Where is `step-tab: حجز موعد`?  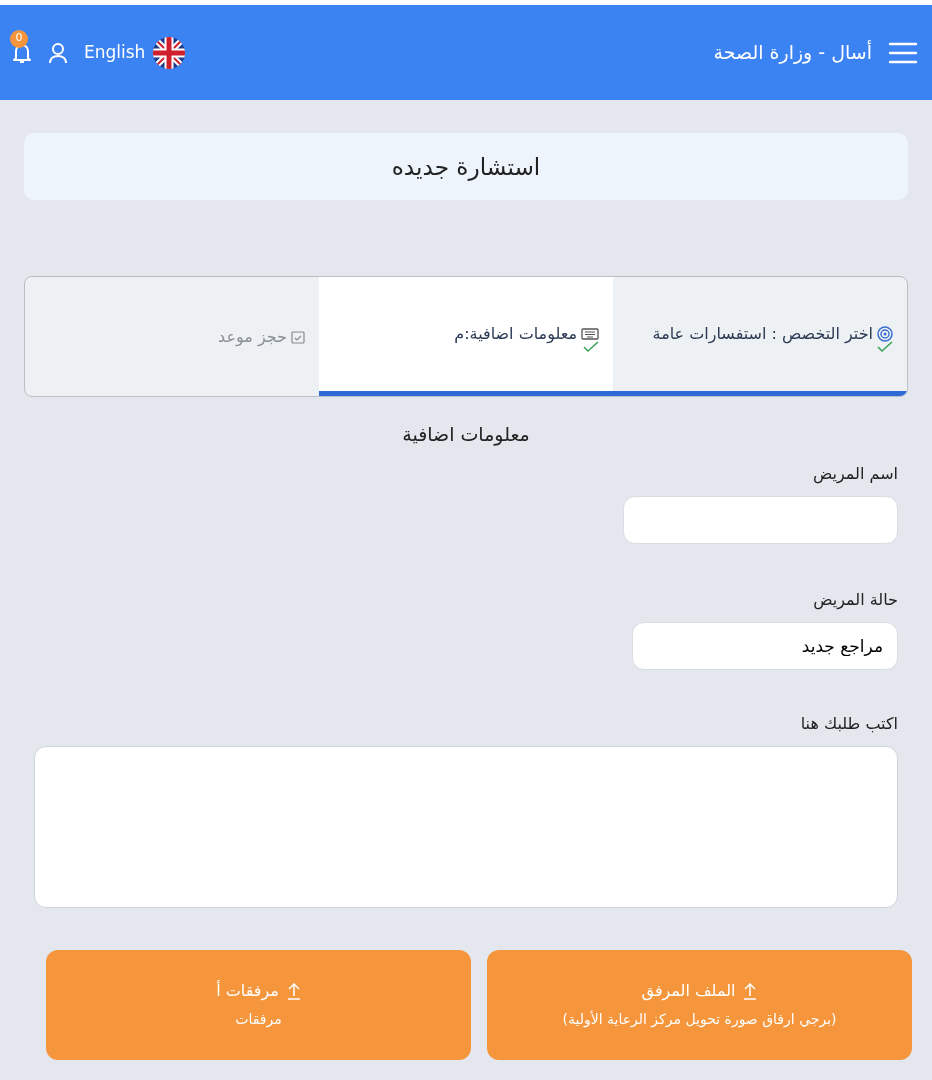
step-tab: حجز موعد is located at coordinates (172, 336).